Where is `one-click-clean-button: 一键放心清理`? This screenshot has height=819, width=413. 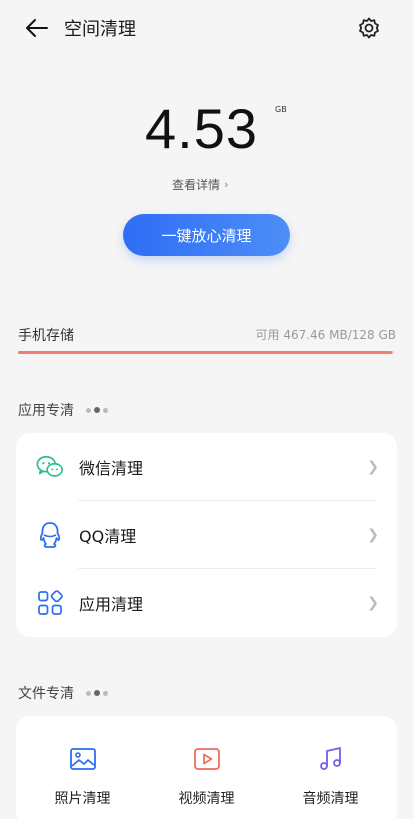
one-click-clean-button: 一键放心清理 is located at coordinates (206, 235).